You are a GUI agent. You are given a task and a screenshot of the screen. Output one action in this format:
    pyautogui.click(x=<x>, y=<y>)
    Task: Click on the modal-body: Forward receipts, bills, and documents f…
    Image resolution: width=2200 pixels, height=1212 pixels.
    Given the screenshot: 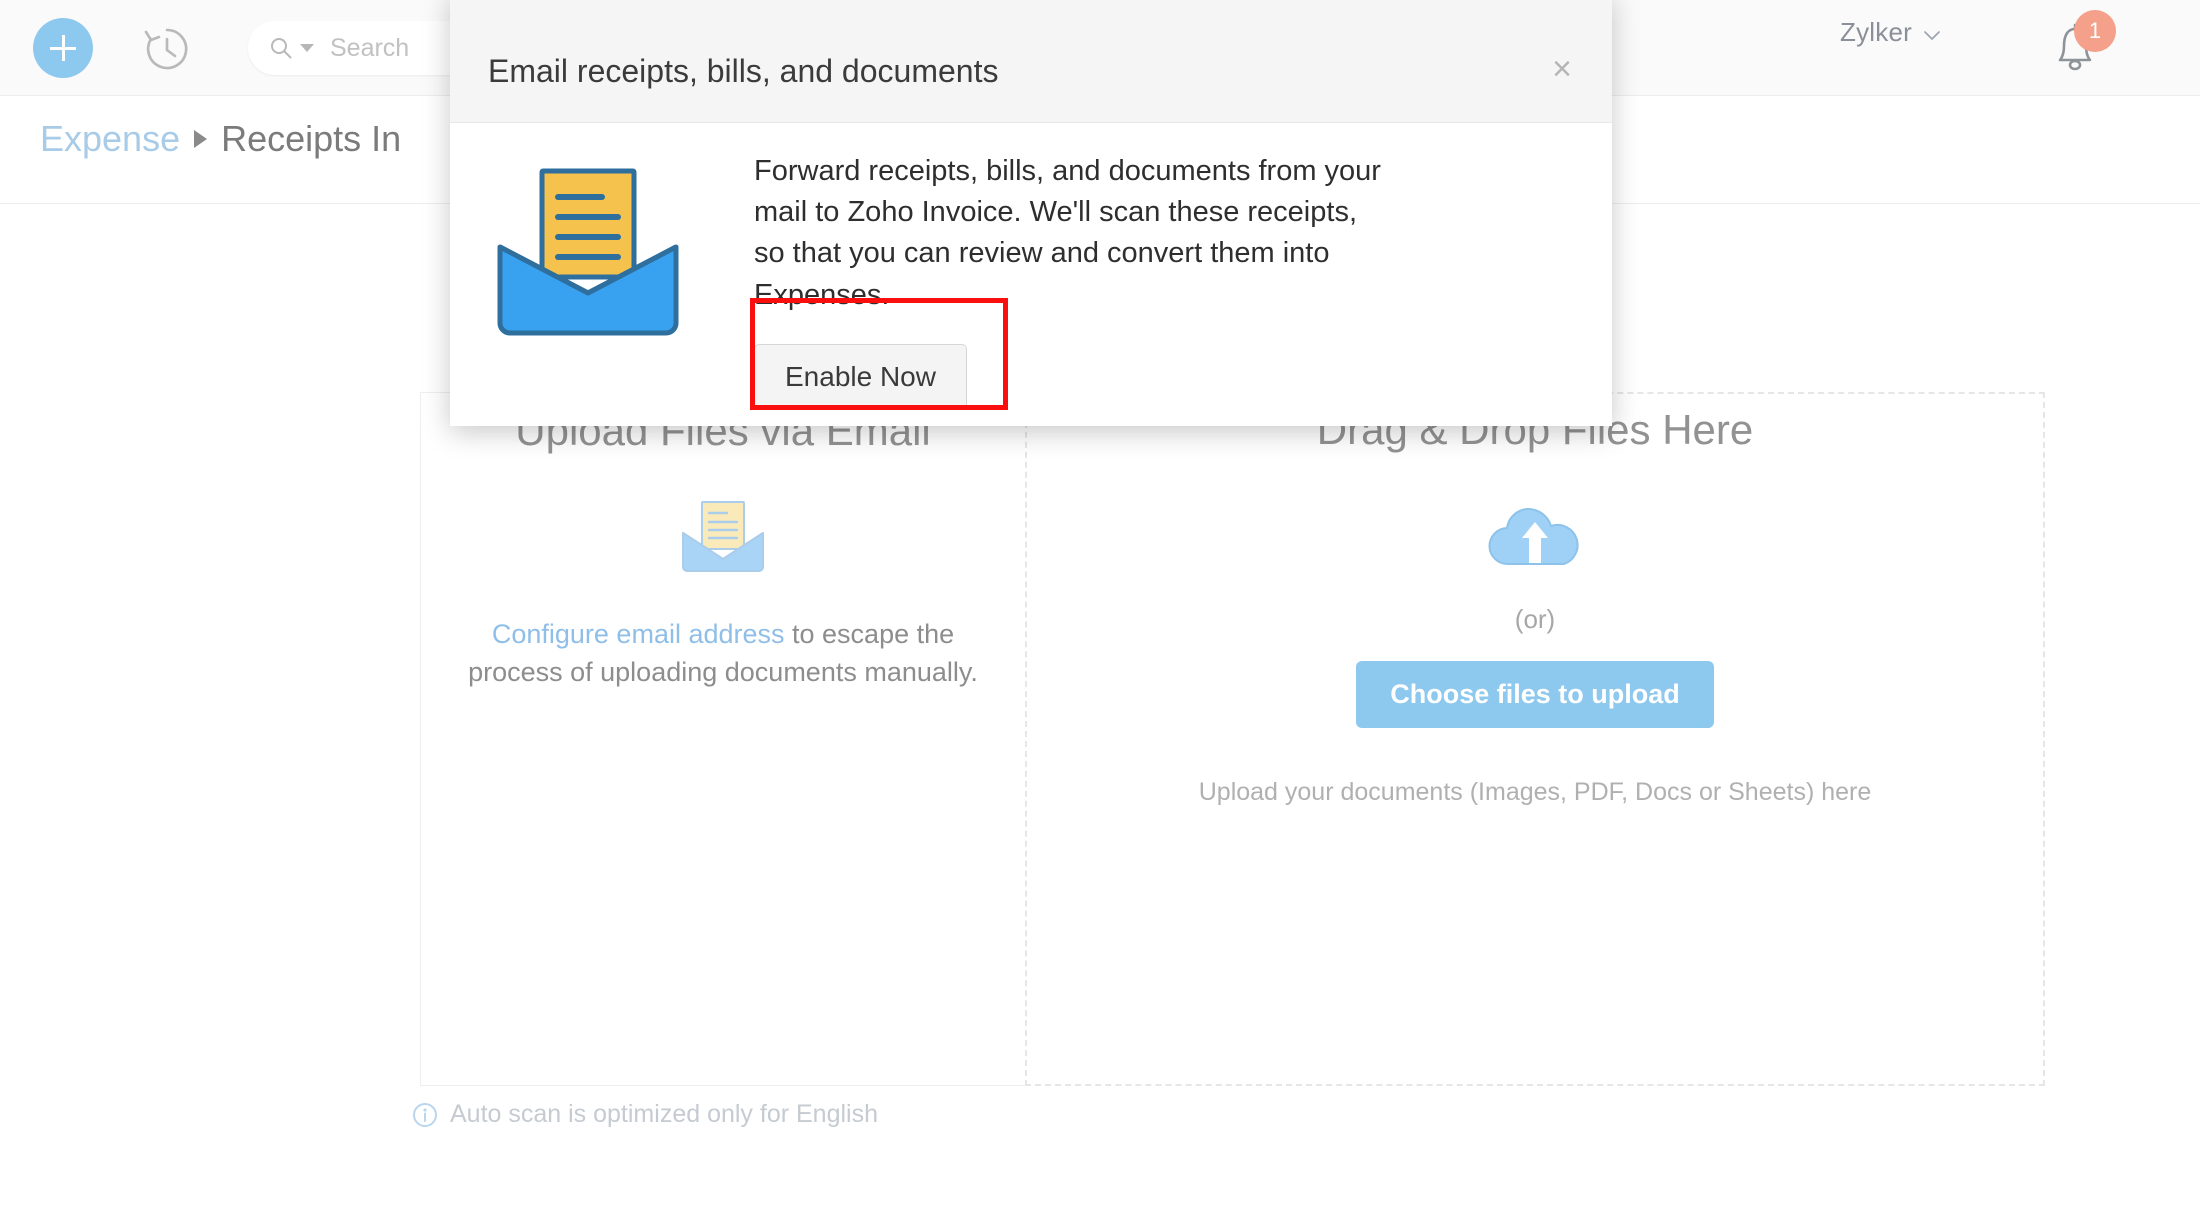 What is the action you would take?
    pyautogui.click(x=1031, y=266)
    